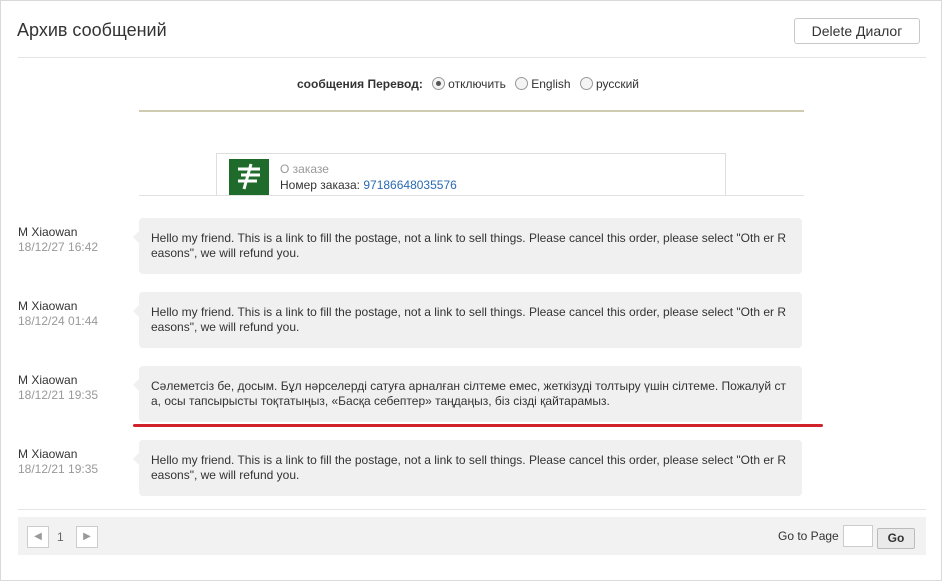  I want to click on prev-page-button: ◀, so click(38, 537).